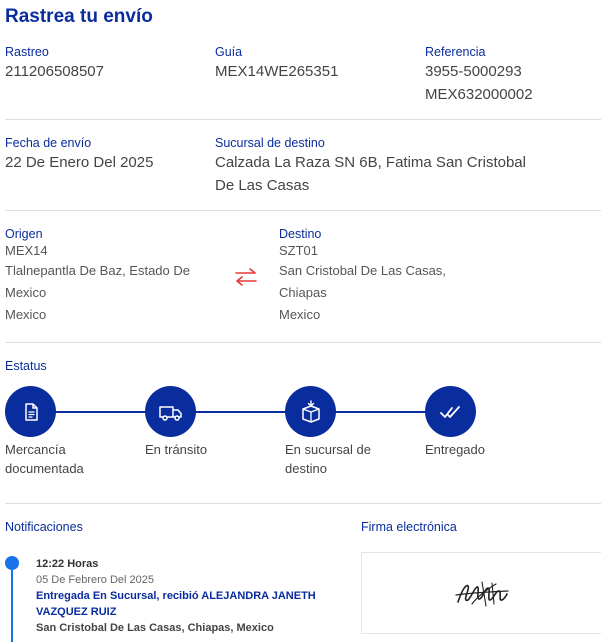  Describe the element at coordinates (210, 422) in the screenshot. I see `status-step-transito: En tránsito` at that location.